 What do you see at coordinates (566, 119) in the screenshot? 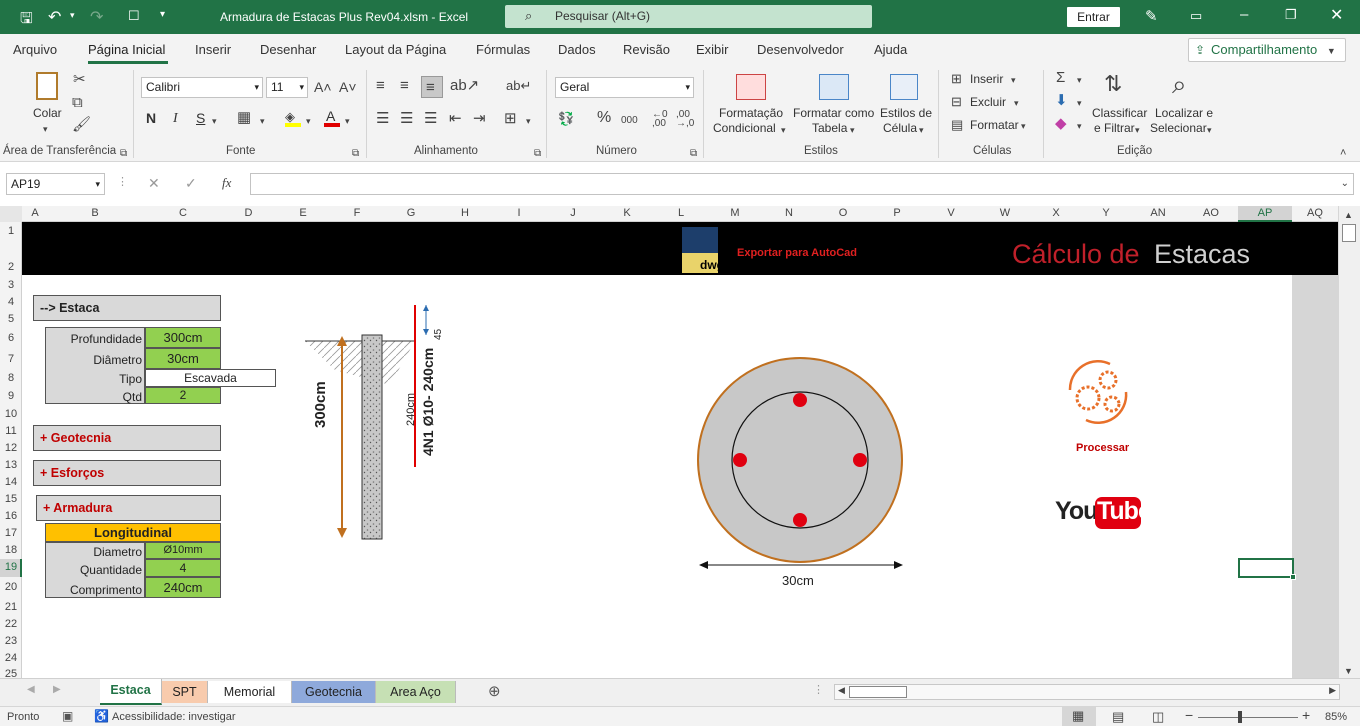
I see `currency-icon: 💱` at bounding box center [566, 119].